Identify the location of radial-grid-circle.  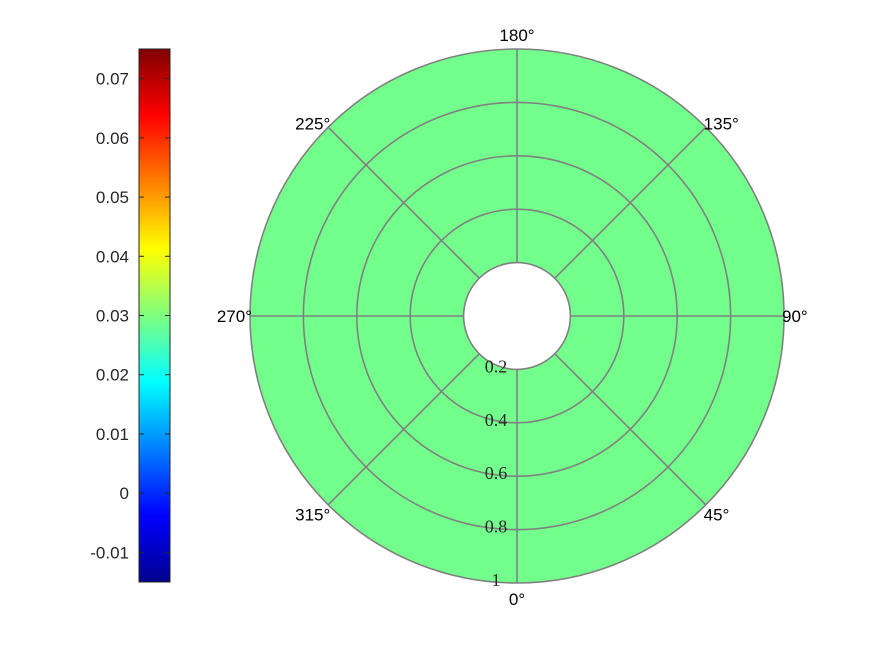
(517, 316).